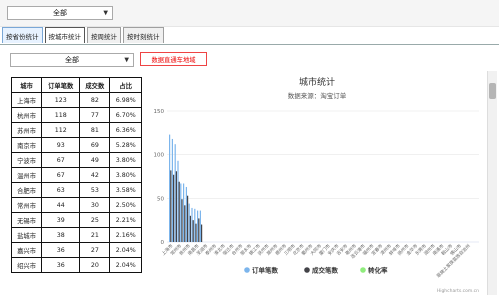  What do you see at coordinates (104, 35) in the screenshot?
I see `tab-by-week: 按周统计` at bounding box center [104, 35].